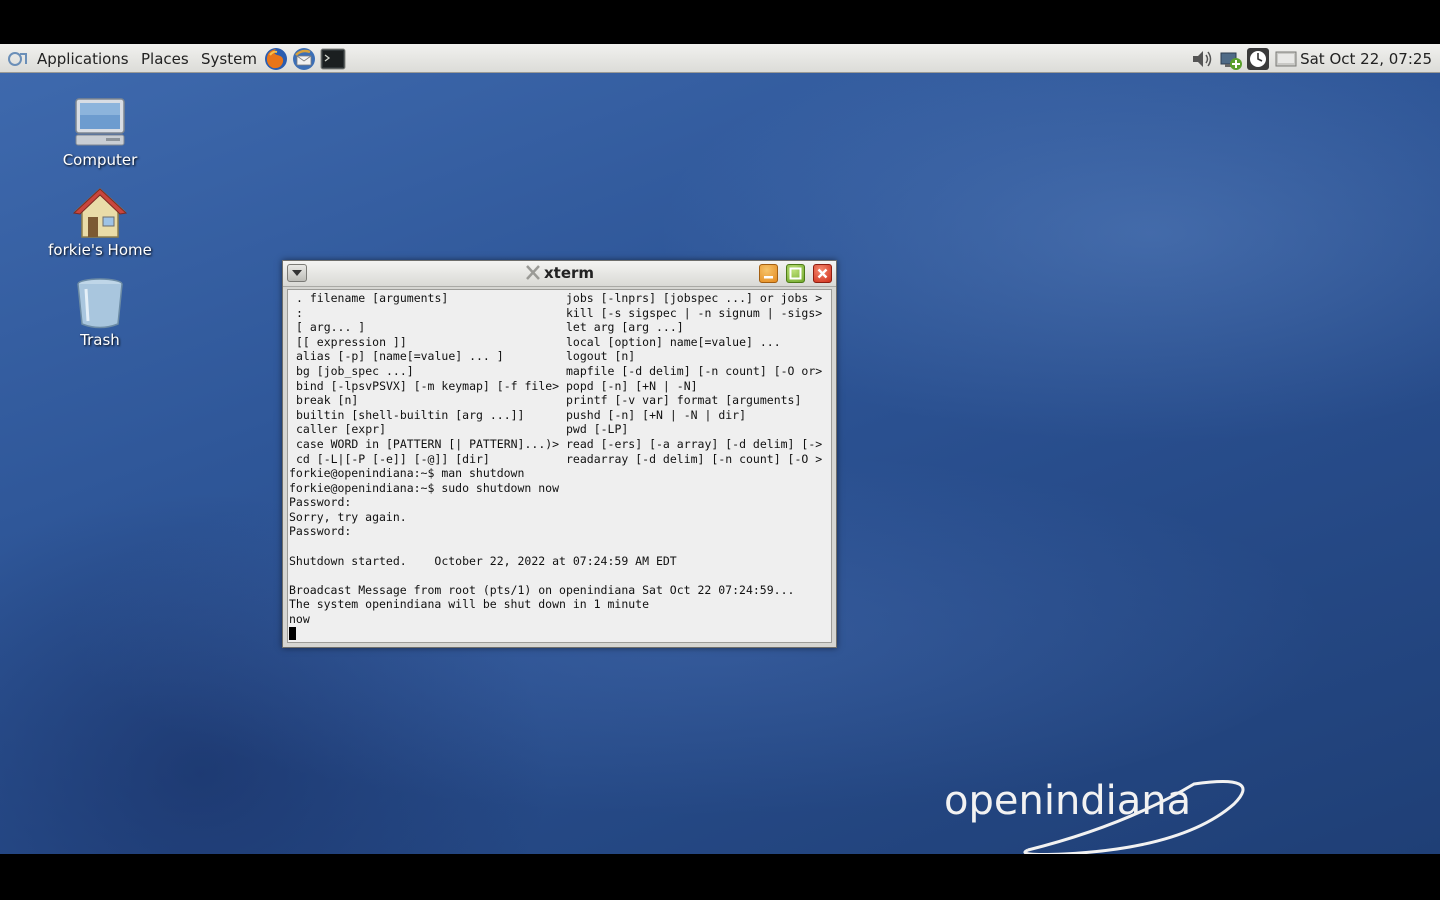 The width and height of the screenshot is (1440, 900). Describe the element at coordinates (331, 327) in the screenshot. I see `terminal-line: [ arg... ]` at that location.